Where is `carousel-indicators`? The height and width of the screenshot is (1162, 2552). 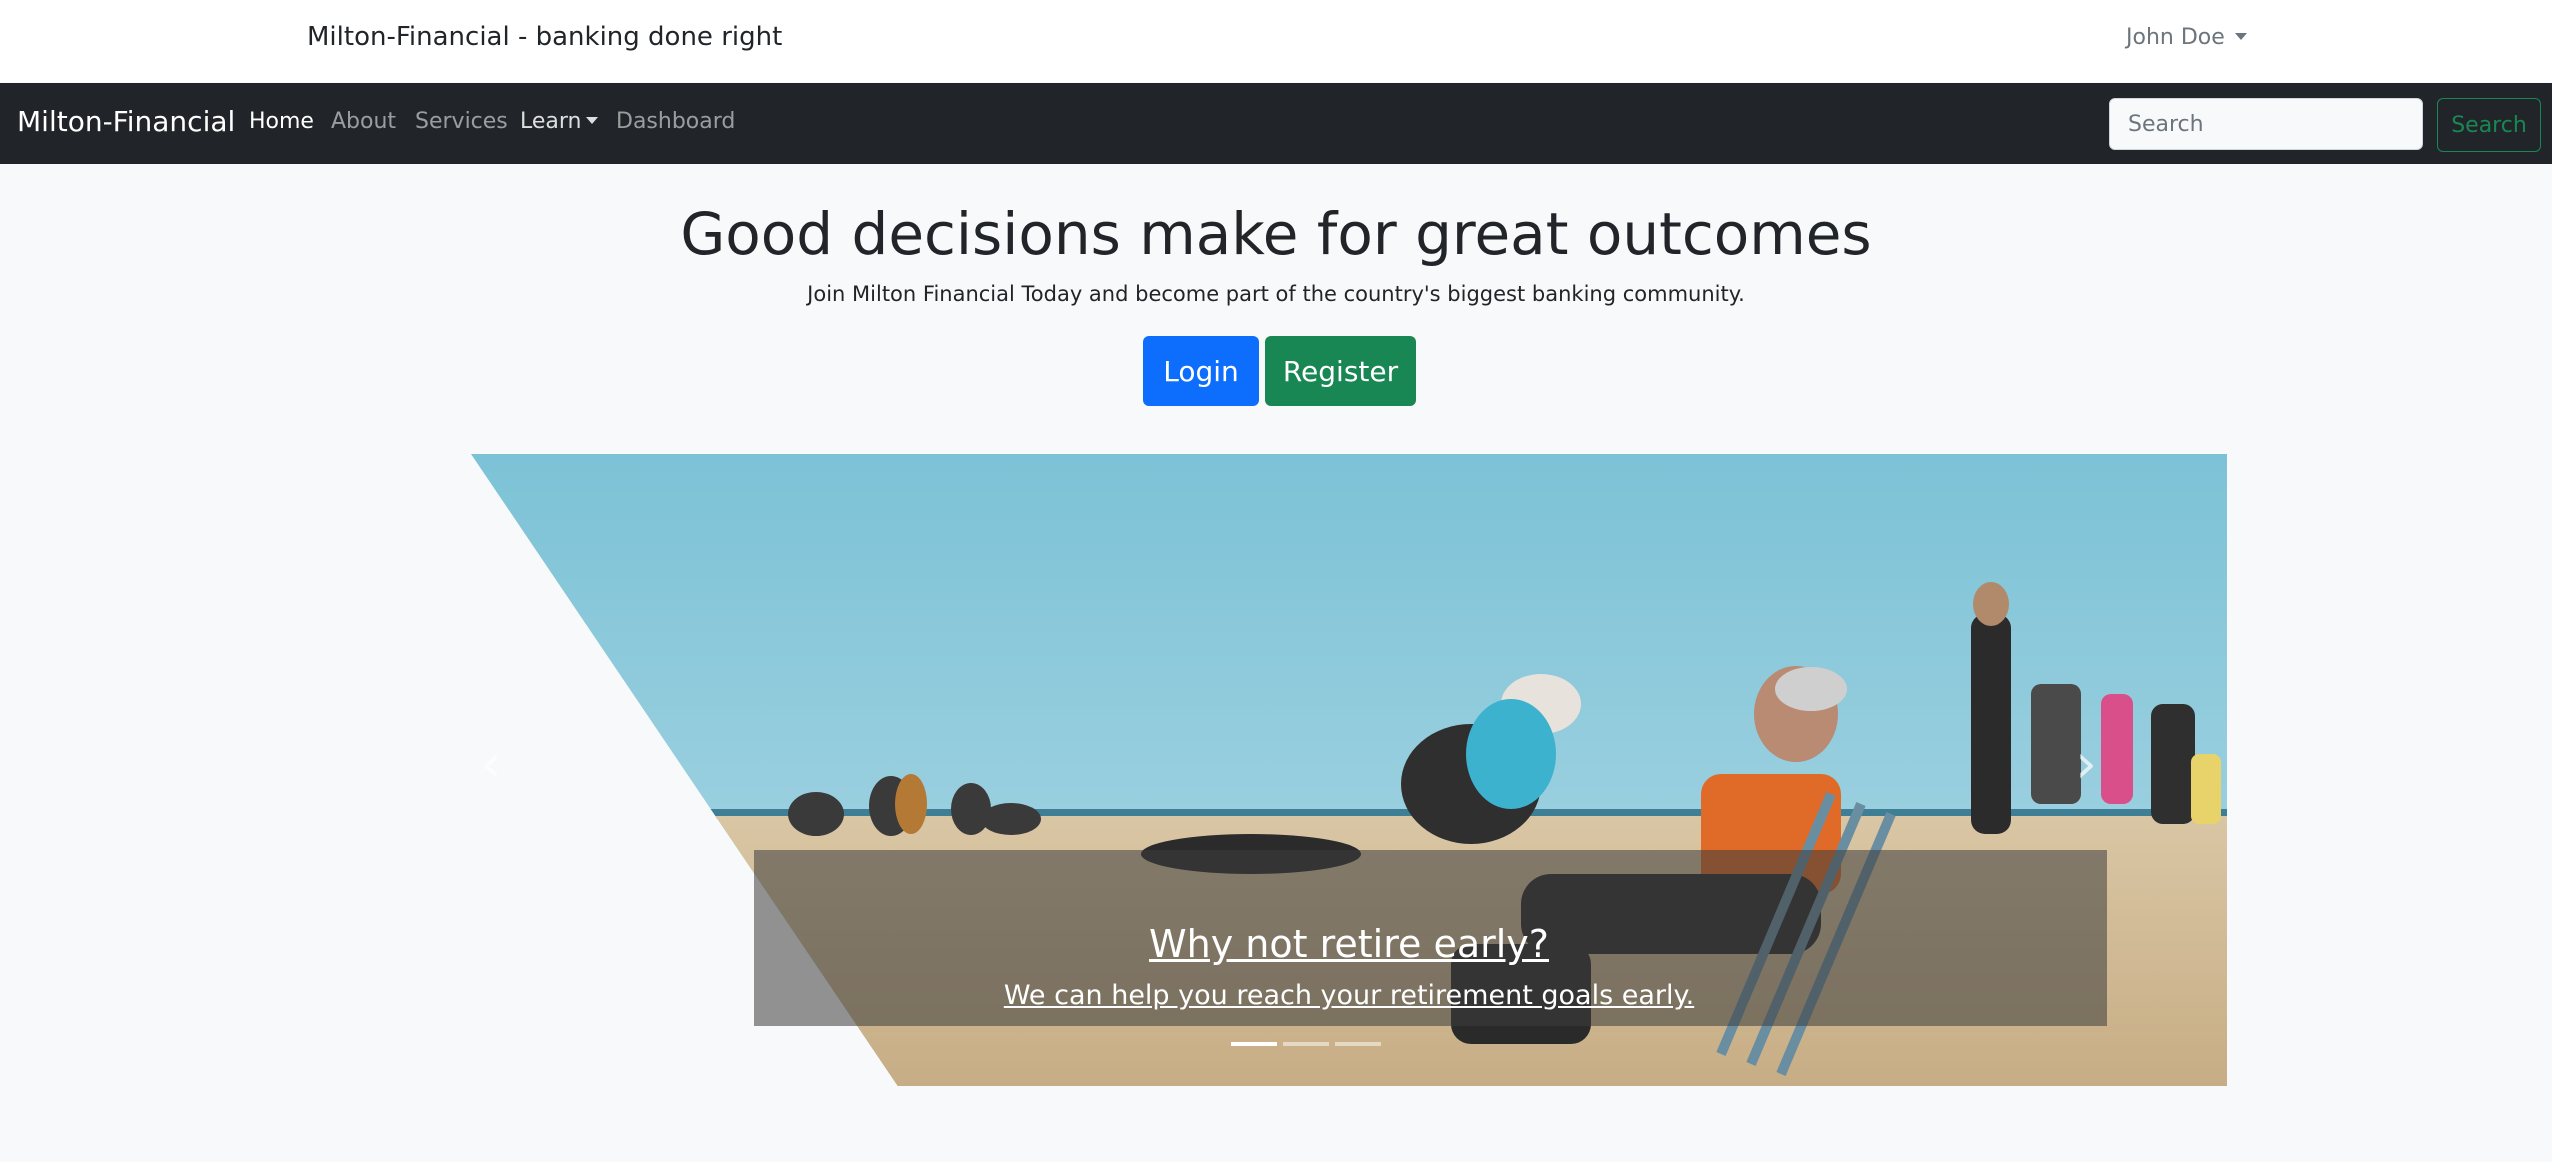
carousel-indicators is located at coordinates (1306, 1044).